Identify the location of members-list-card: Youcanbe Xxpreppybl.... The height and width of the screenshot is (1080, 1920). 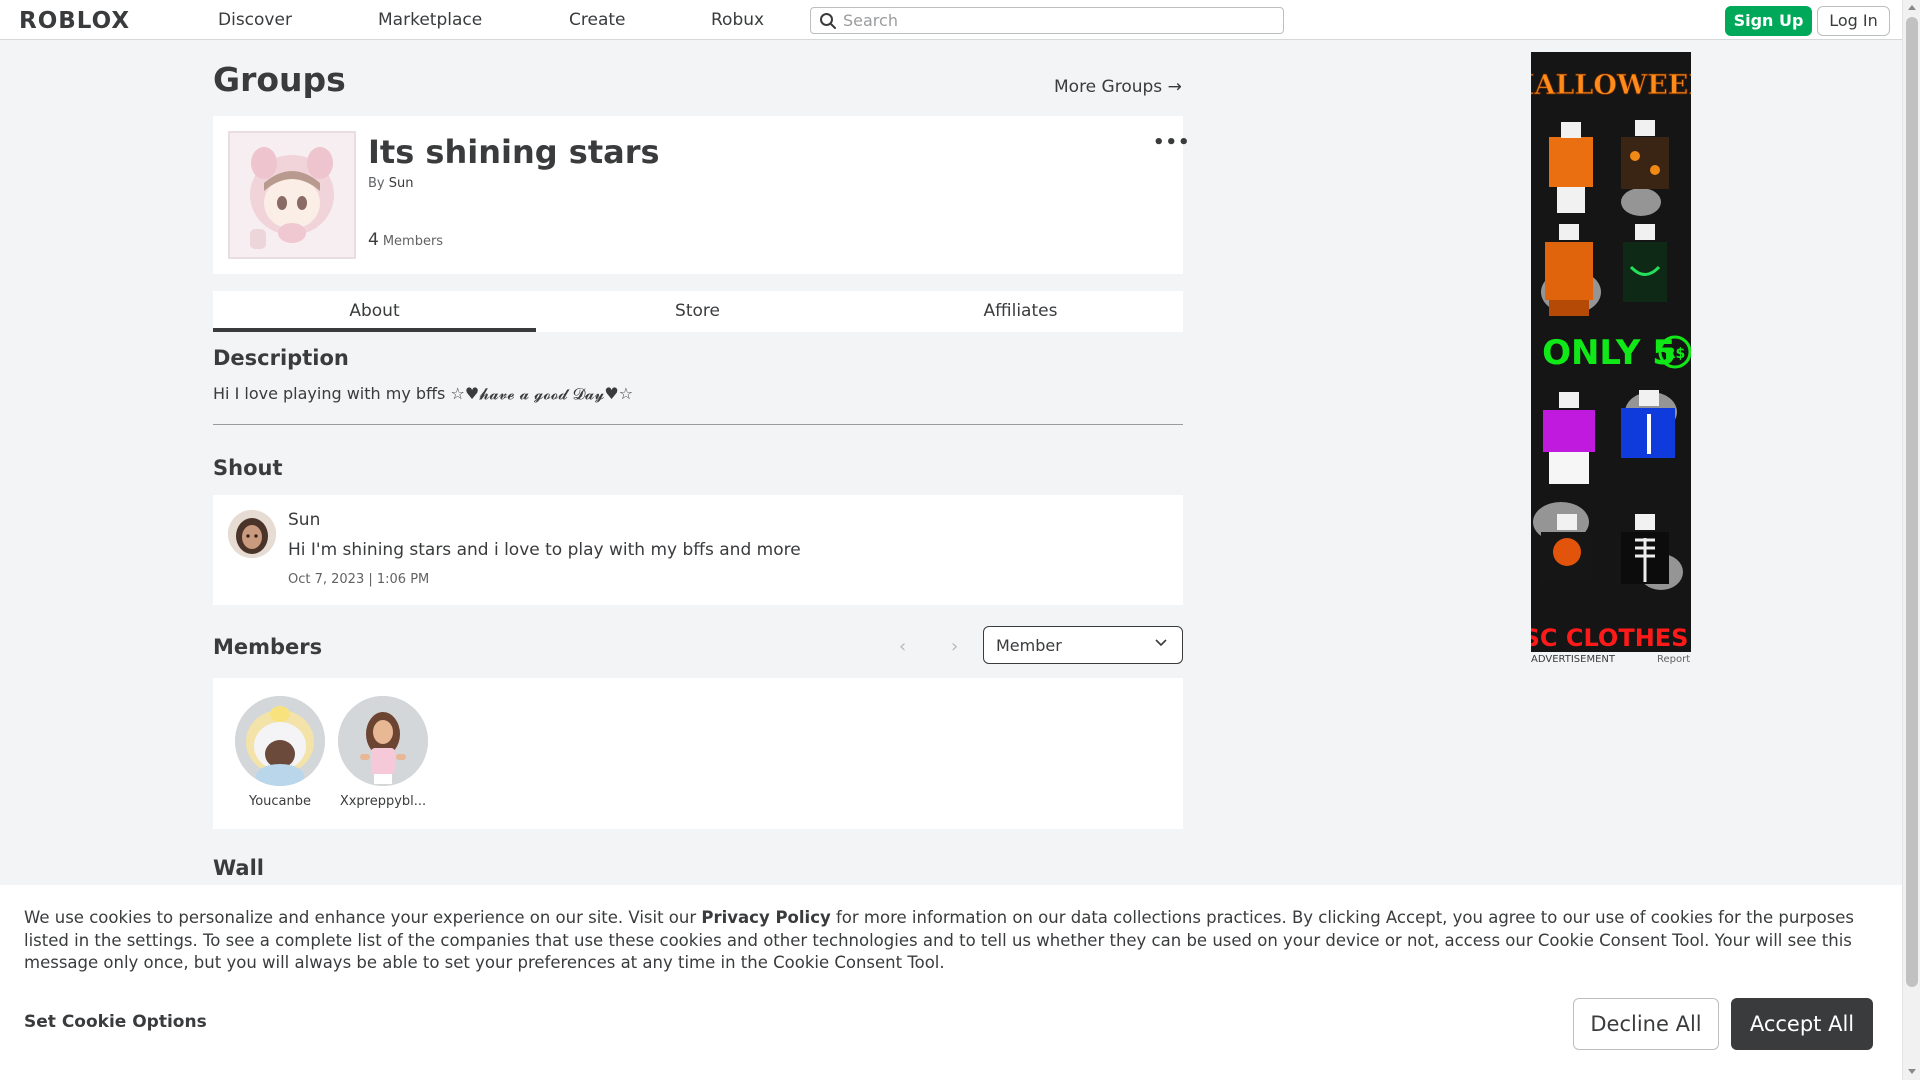
(698, 753).